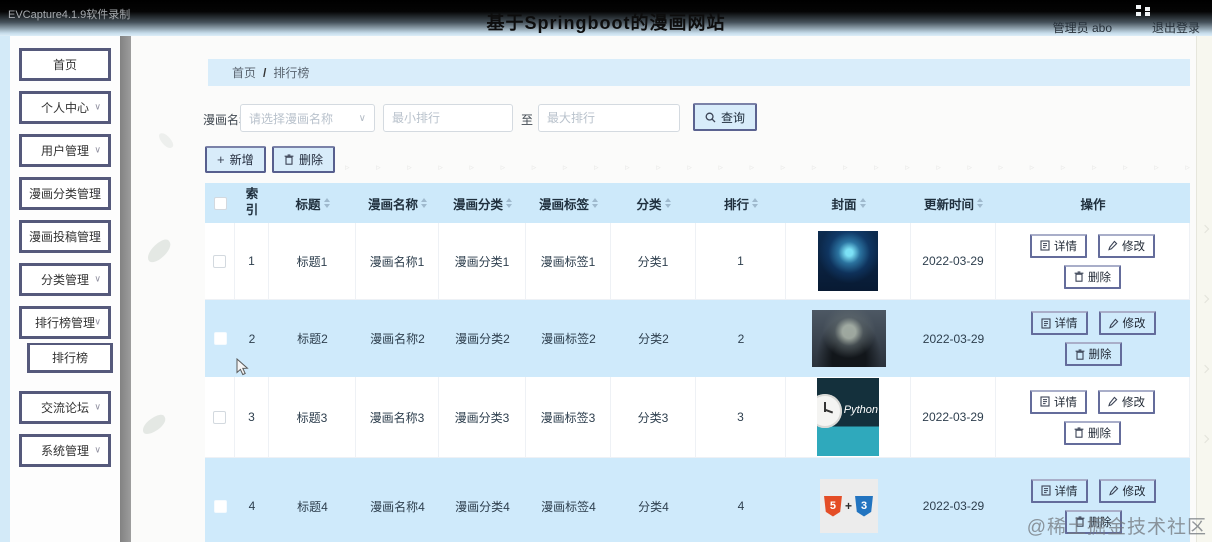 This screenshot has height=542, width=1212. I want to click on sidebar-item-label: 系统管理, so click(64, 451).